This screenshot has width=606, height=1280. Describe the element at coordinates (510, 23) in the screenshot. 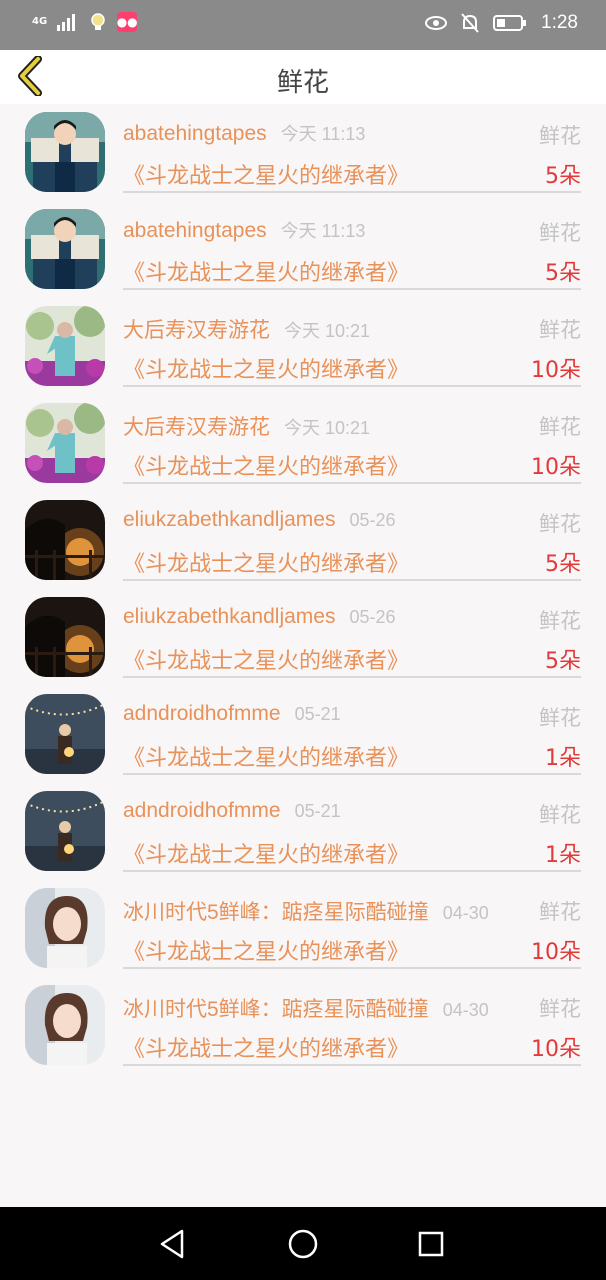

I see `battery-icon` at that location.